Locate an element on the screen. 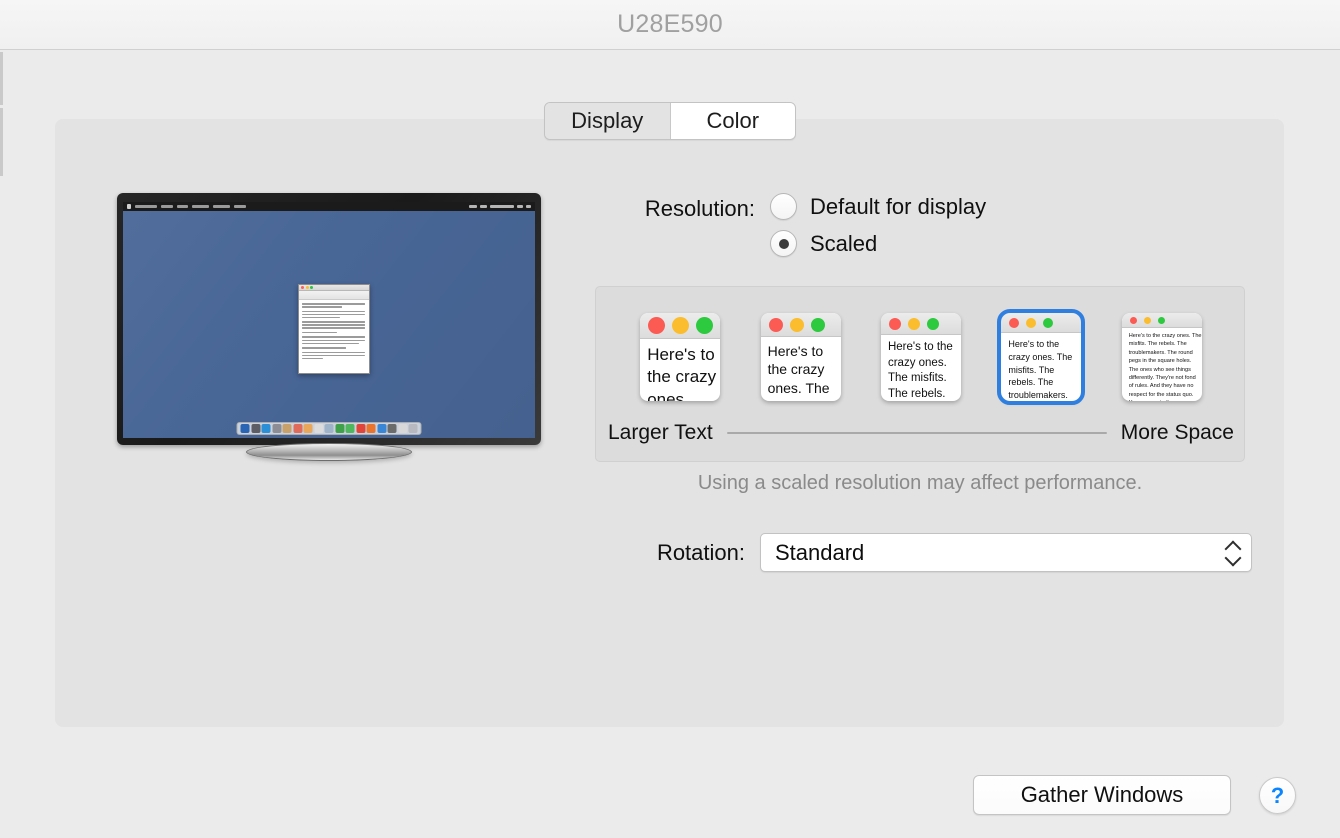 The height and width of the screenshot is (838, 1340). preview-document-window is located at coordinates (334, 329).